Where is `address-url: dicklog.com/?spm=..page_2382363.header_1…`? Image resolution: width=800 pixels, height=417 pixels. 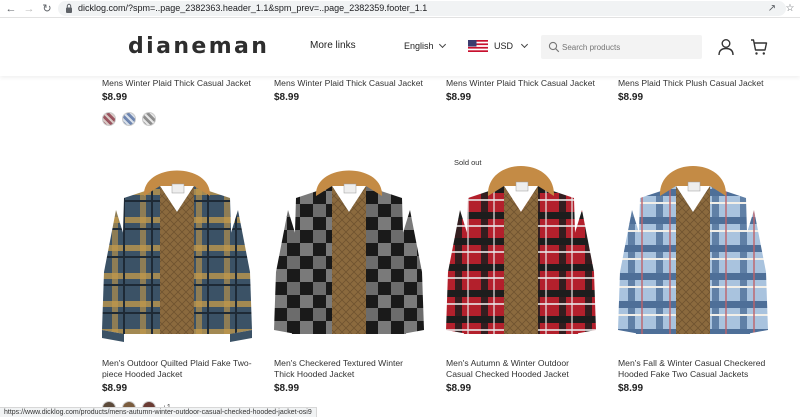 address-url: dicklog.com/?spm=..page_2382363.header_1… is located at coordinates (252, 8).